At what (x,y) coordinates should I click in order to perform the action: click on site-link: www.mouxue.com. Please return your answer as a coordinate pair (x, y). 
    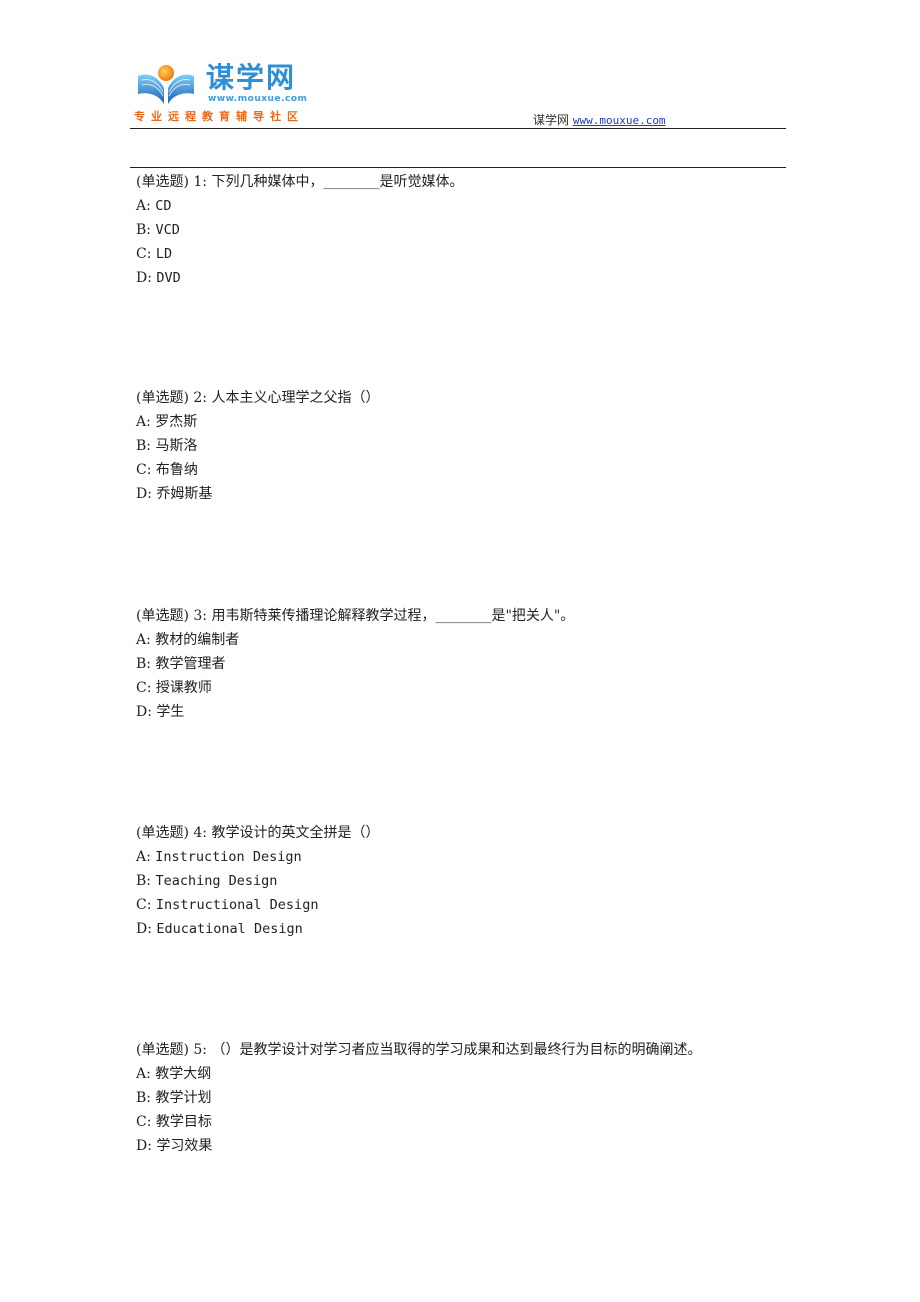
    Looking at the image, I should click on (619, 120).